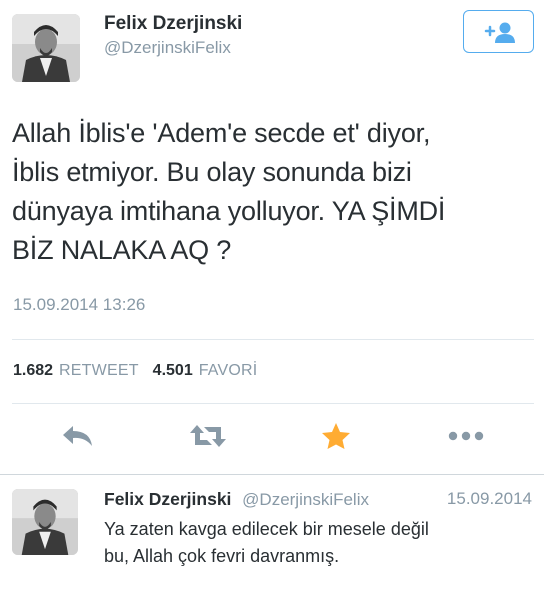 Image resolution: width=544 pixels, height=596 pixels. I want to click on tweet-text-line: dünyaya imtihana yolluyor. YA ŞİMDİ, so click(229, 211).